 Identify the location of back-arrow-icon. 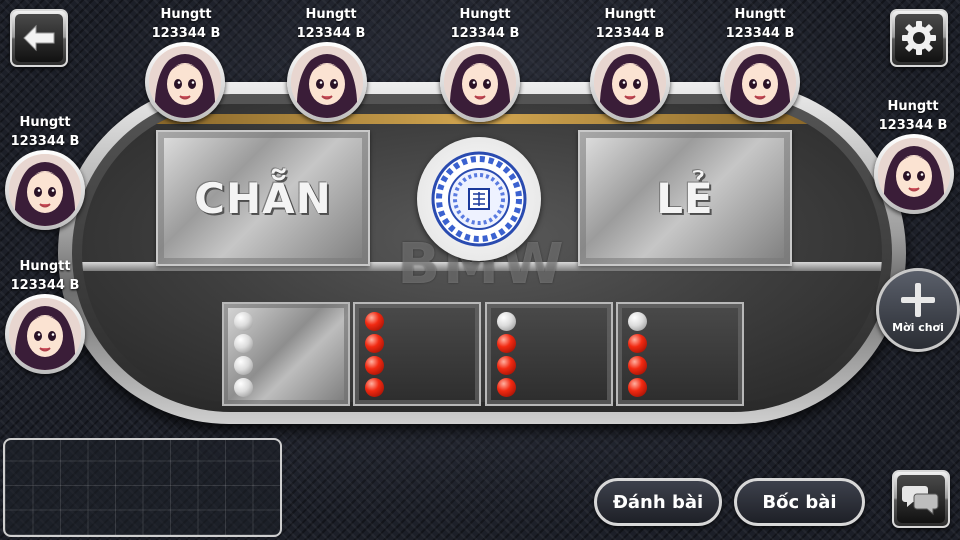
(39, 38).